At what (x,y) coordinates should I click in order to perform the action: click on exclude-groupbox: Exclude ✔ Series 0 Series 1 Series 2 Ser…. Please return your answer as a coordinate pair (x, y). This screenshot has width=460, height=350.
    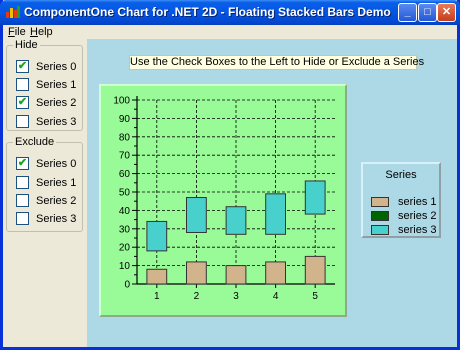
    Looking at the image, I should click on (44, 184).